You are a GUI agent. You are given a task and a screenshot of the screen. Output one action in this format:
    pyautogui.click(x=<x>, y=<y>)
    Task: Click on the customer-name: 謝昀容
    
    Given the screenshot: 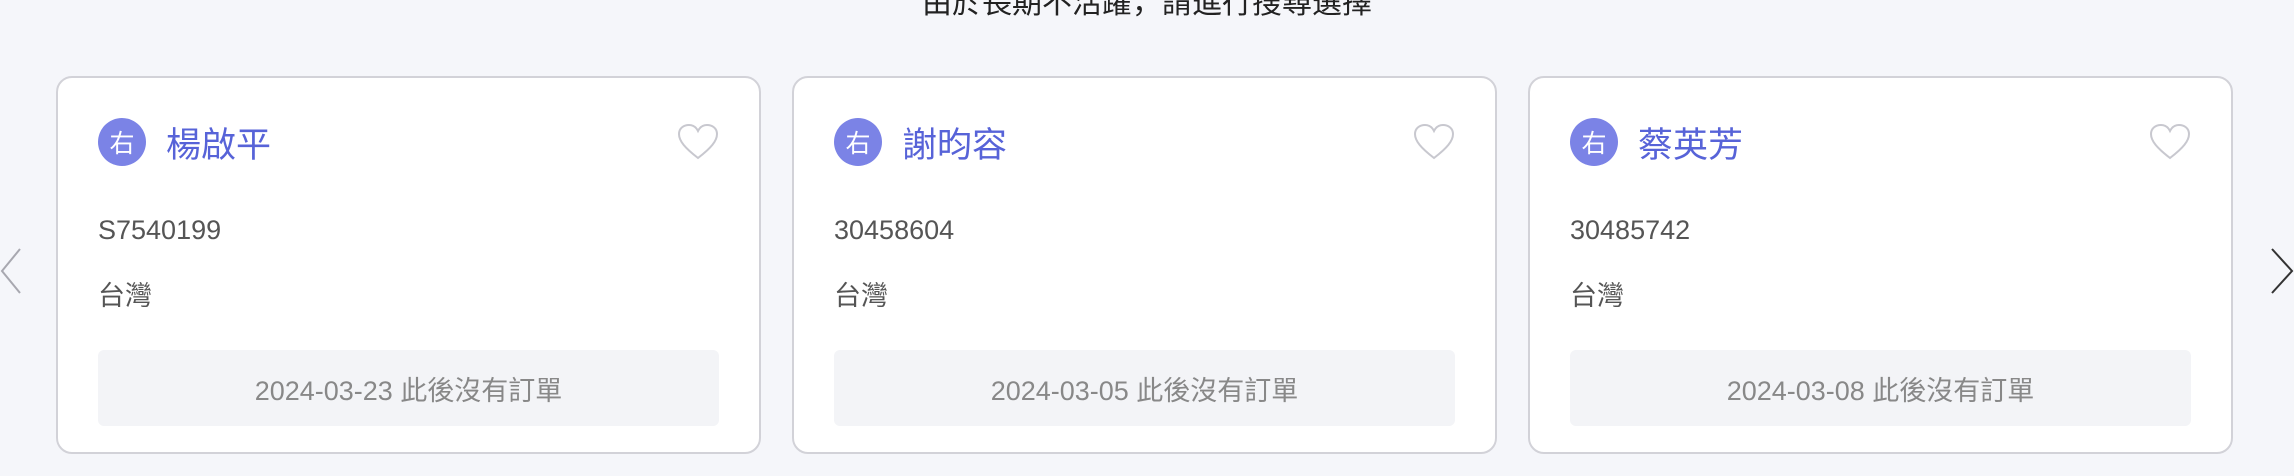 What is the action you would take?
    pyautogui.click(x=1157, y=142)
    